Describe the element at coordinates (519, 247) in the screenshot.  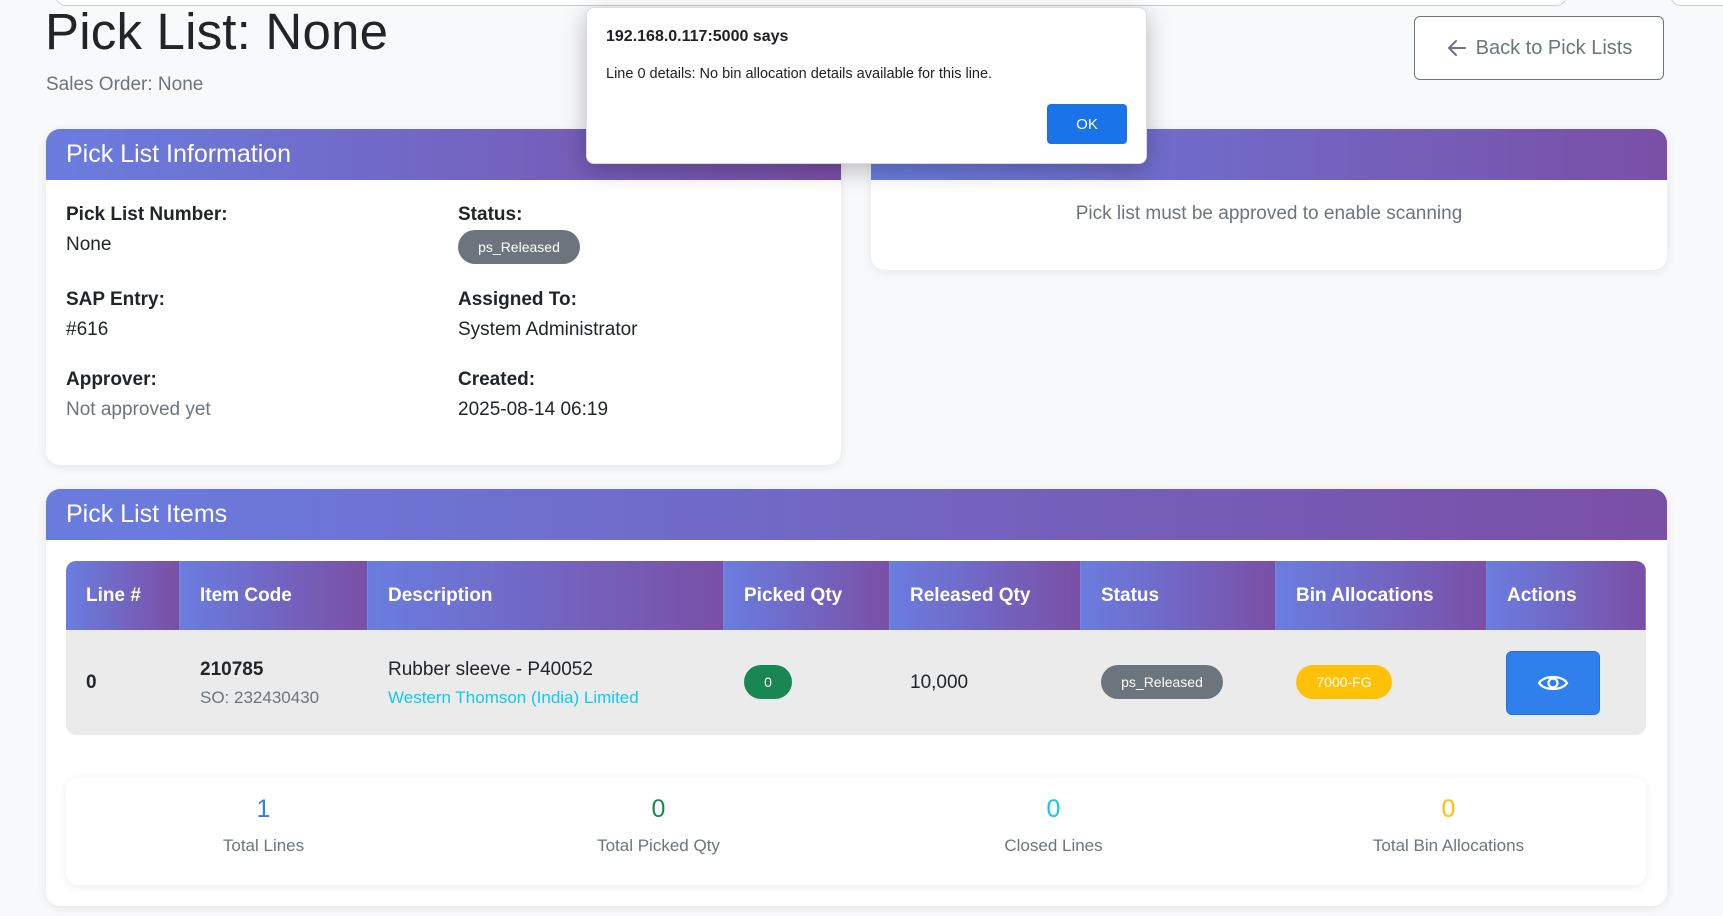
I see `status-badge: ps_Released` at that location.